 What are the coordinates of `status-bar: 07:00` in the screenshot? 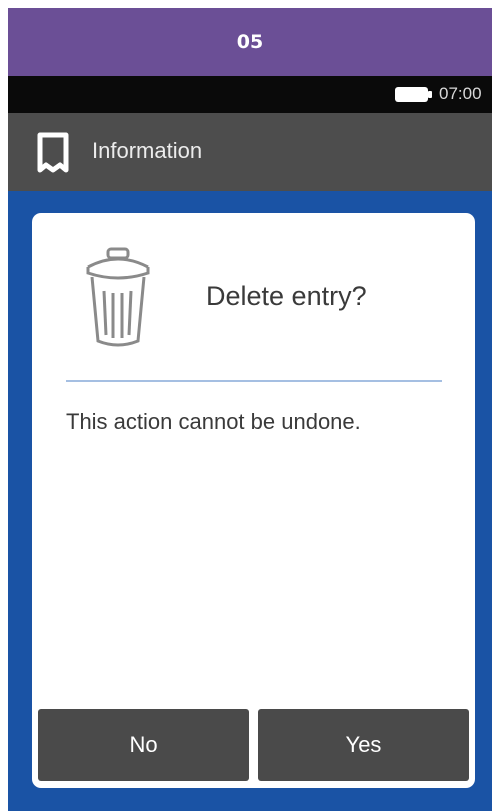 It's located at (250, 94).